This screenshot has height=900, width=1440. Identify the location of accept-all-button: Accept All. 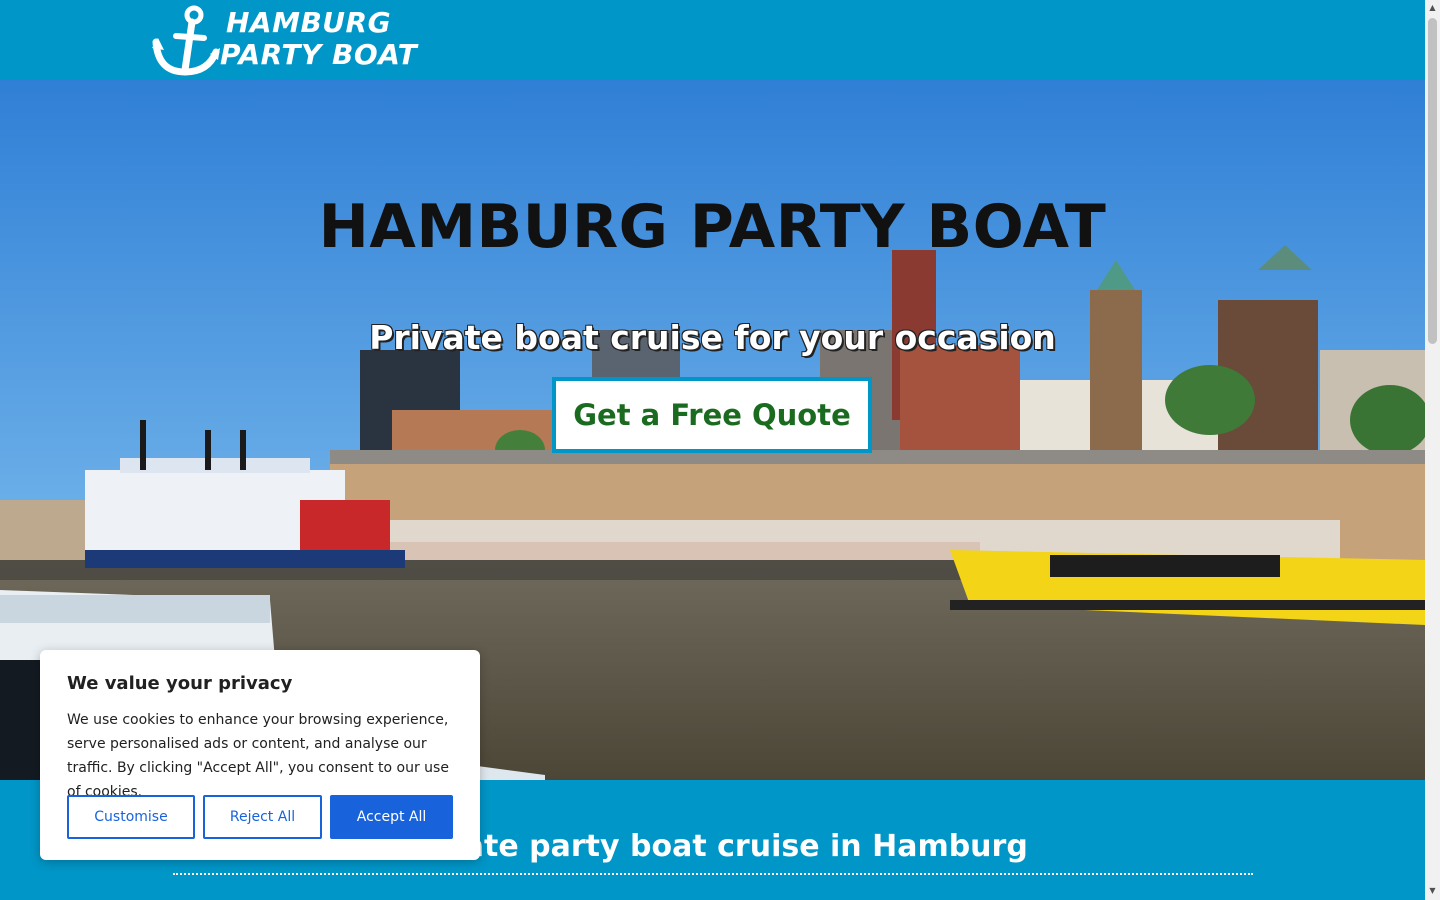
(391, 817).